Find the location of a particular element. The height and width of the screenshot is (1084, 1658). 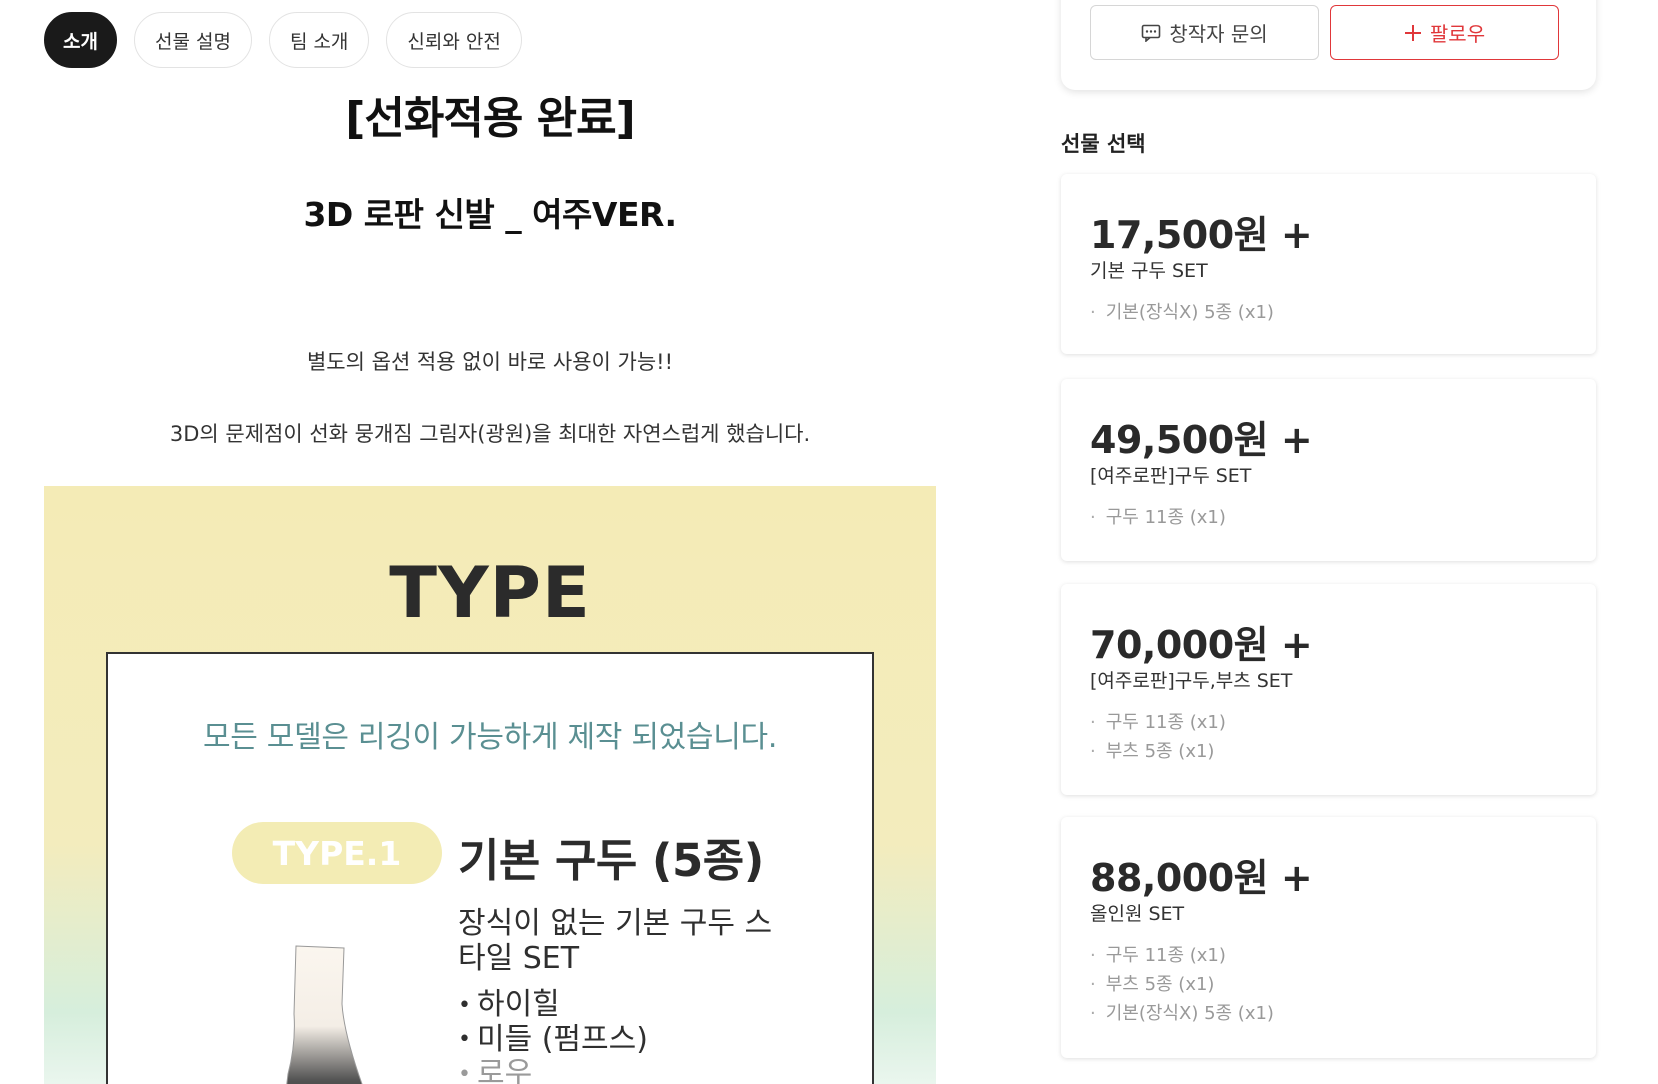

creator-card: 창작자 문의 팔로우 is located at coordinates (1328, 45).